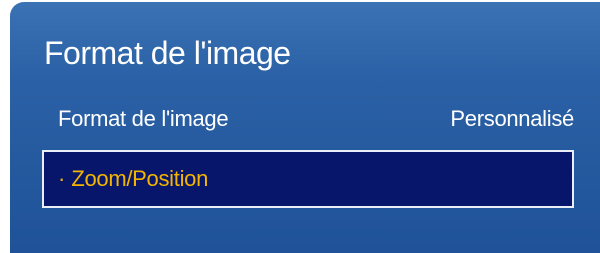 The width and height of the screenshot is (600, 253). Describe the element at coordinates (143, 118) in the screenshot. I see `menu-item-label: Format de l'image` at that location.